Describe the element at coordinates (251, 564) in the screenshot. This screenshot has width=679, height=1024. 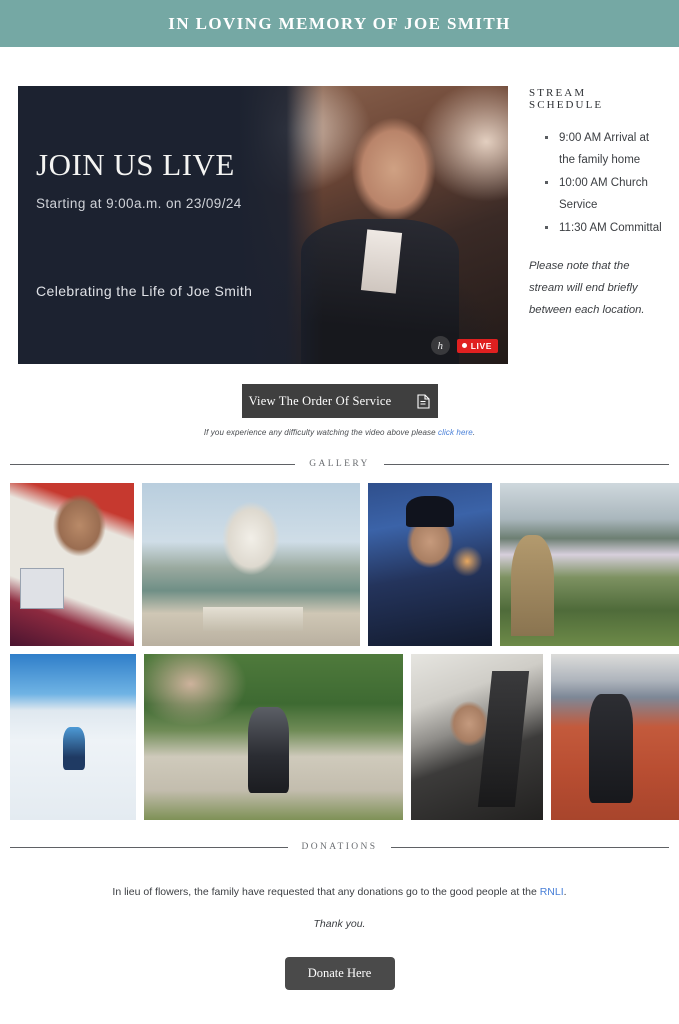
I see `gallery-image-taj-mahal-visit` at that location.